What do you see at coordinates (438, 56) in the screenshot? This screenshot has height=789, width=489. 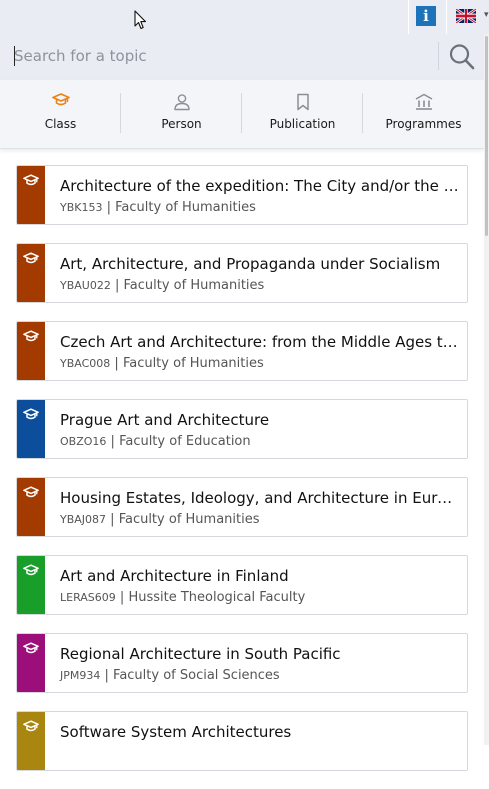 I see `search-divider` at bounding box center [438, 56].